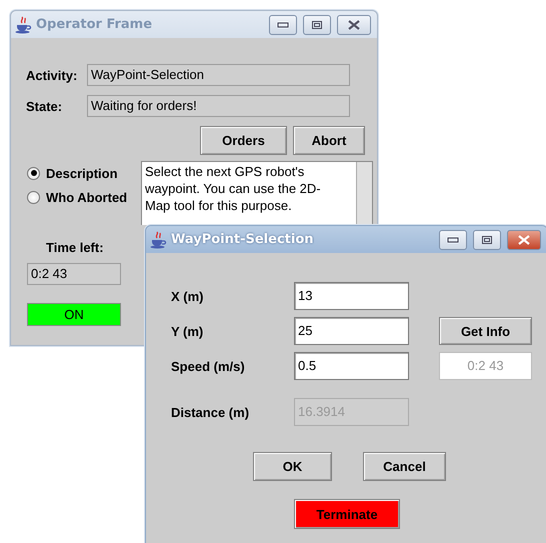 The height and width of the screenshot is (543, 546). What do you see at coordinates (95, 24) in the screenshot?
I see `window-title: Operator Frame` at bounding box center [95, 24].